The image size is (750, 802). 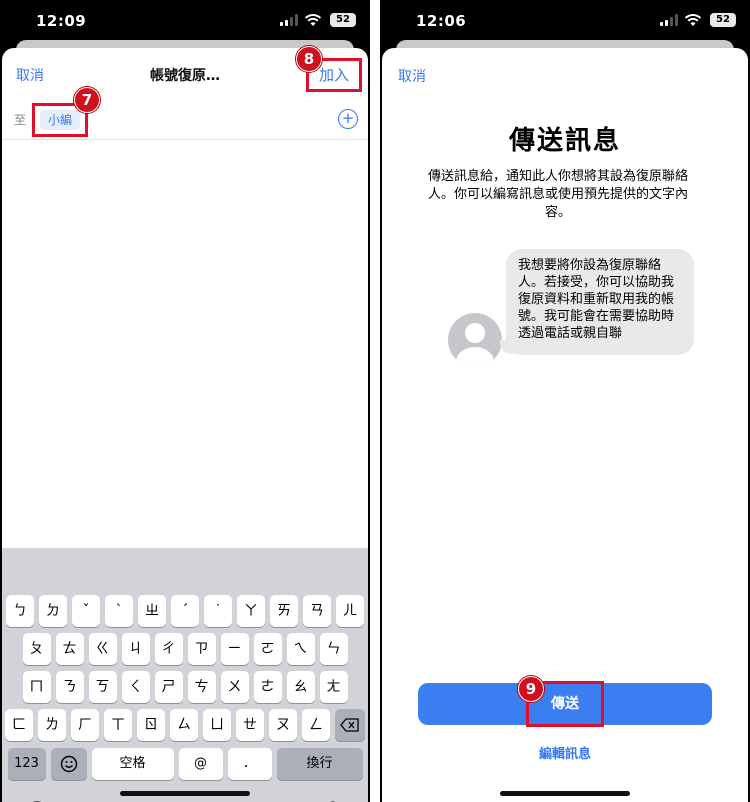 What do you see at coordinates (316, 725) in the screenshot?
I see `key-row4-9: ㄥ` at bounding box center [316, 725].